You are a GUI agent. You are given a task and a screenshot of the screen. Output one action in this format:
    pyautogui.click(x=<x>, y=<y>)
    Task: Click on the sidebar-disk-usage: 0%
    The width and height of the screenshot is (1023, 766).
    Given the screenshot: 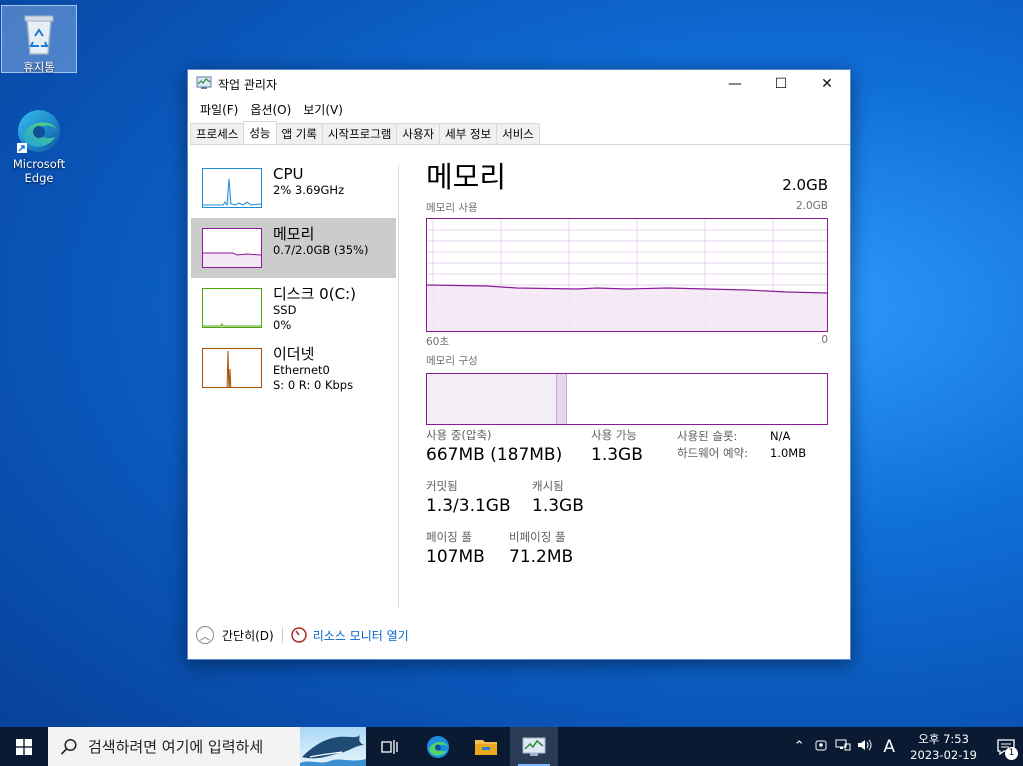 What is the action you would take?
    pyautogui.click(x=282, y=325)
    